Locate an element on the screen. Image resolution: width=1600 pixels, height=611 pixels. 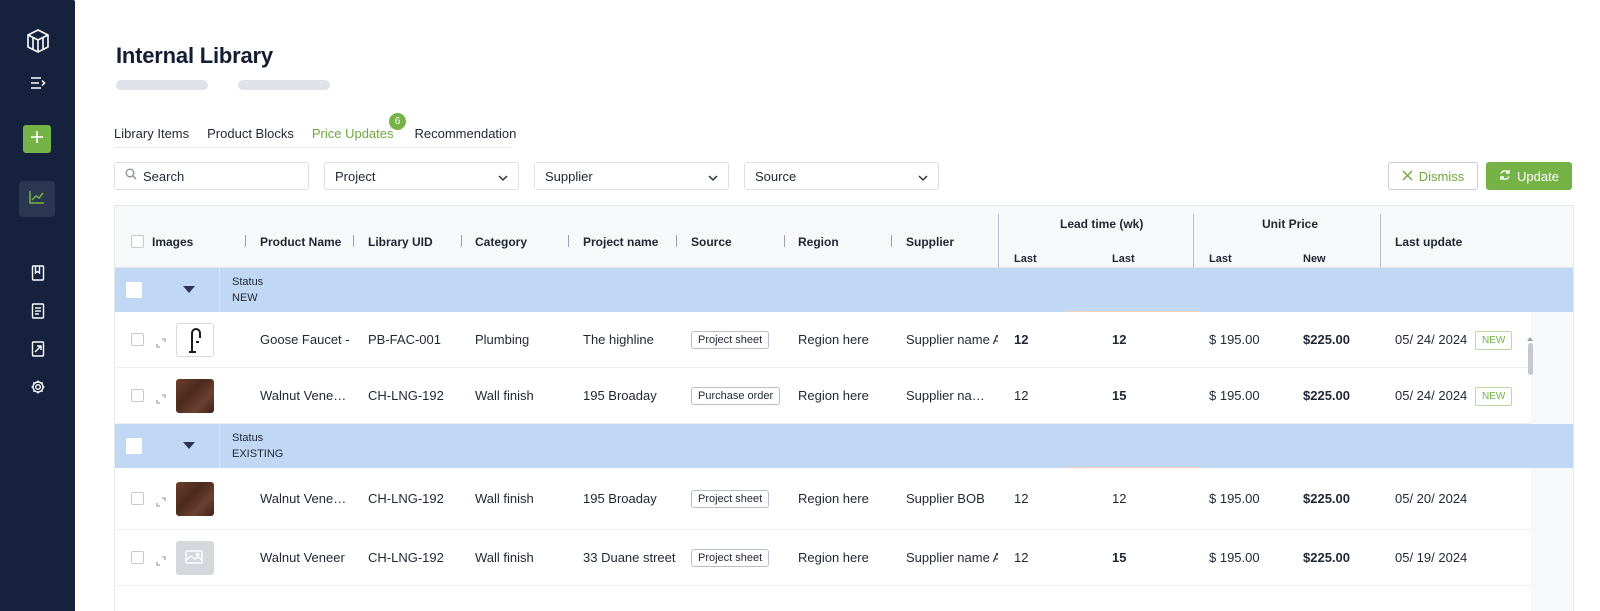
source-select-value: Source is located at coordinates (776, 176).